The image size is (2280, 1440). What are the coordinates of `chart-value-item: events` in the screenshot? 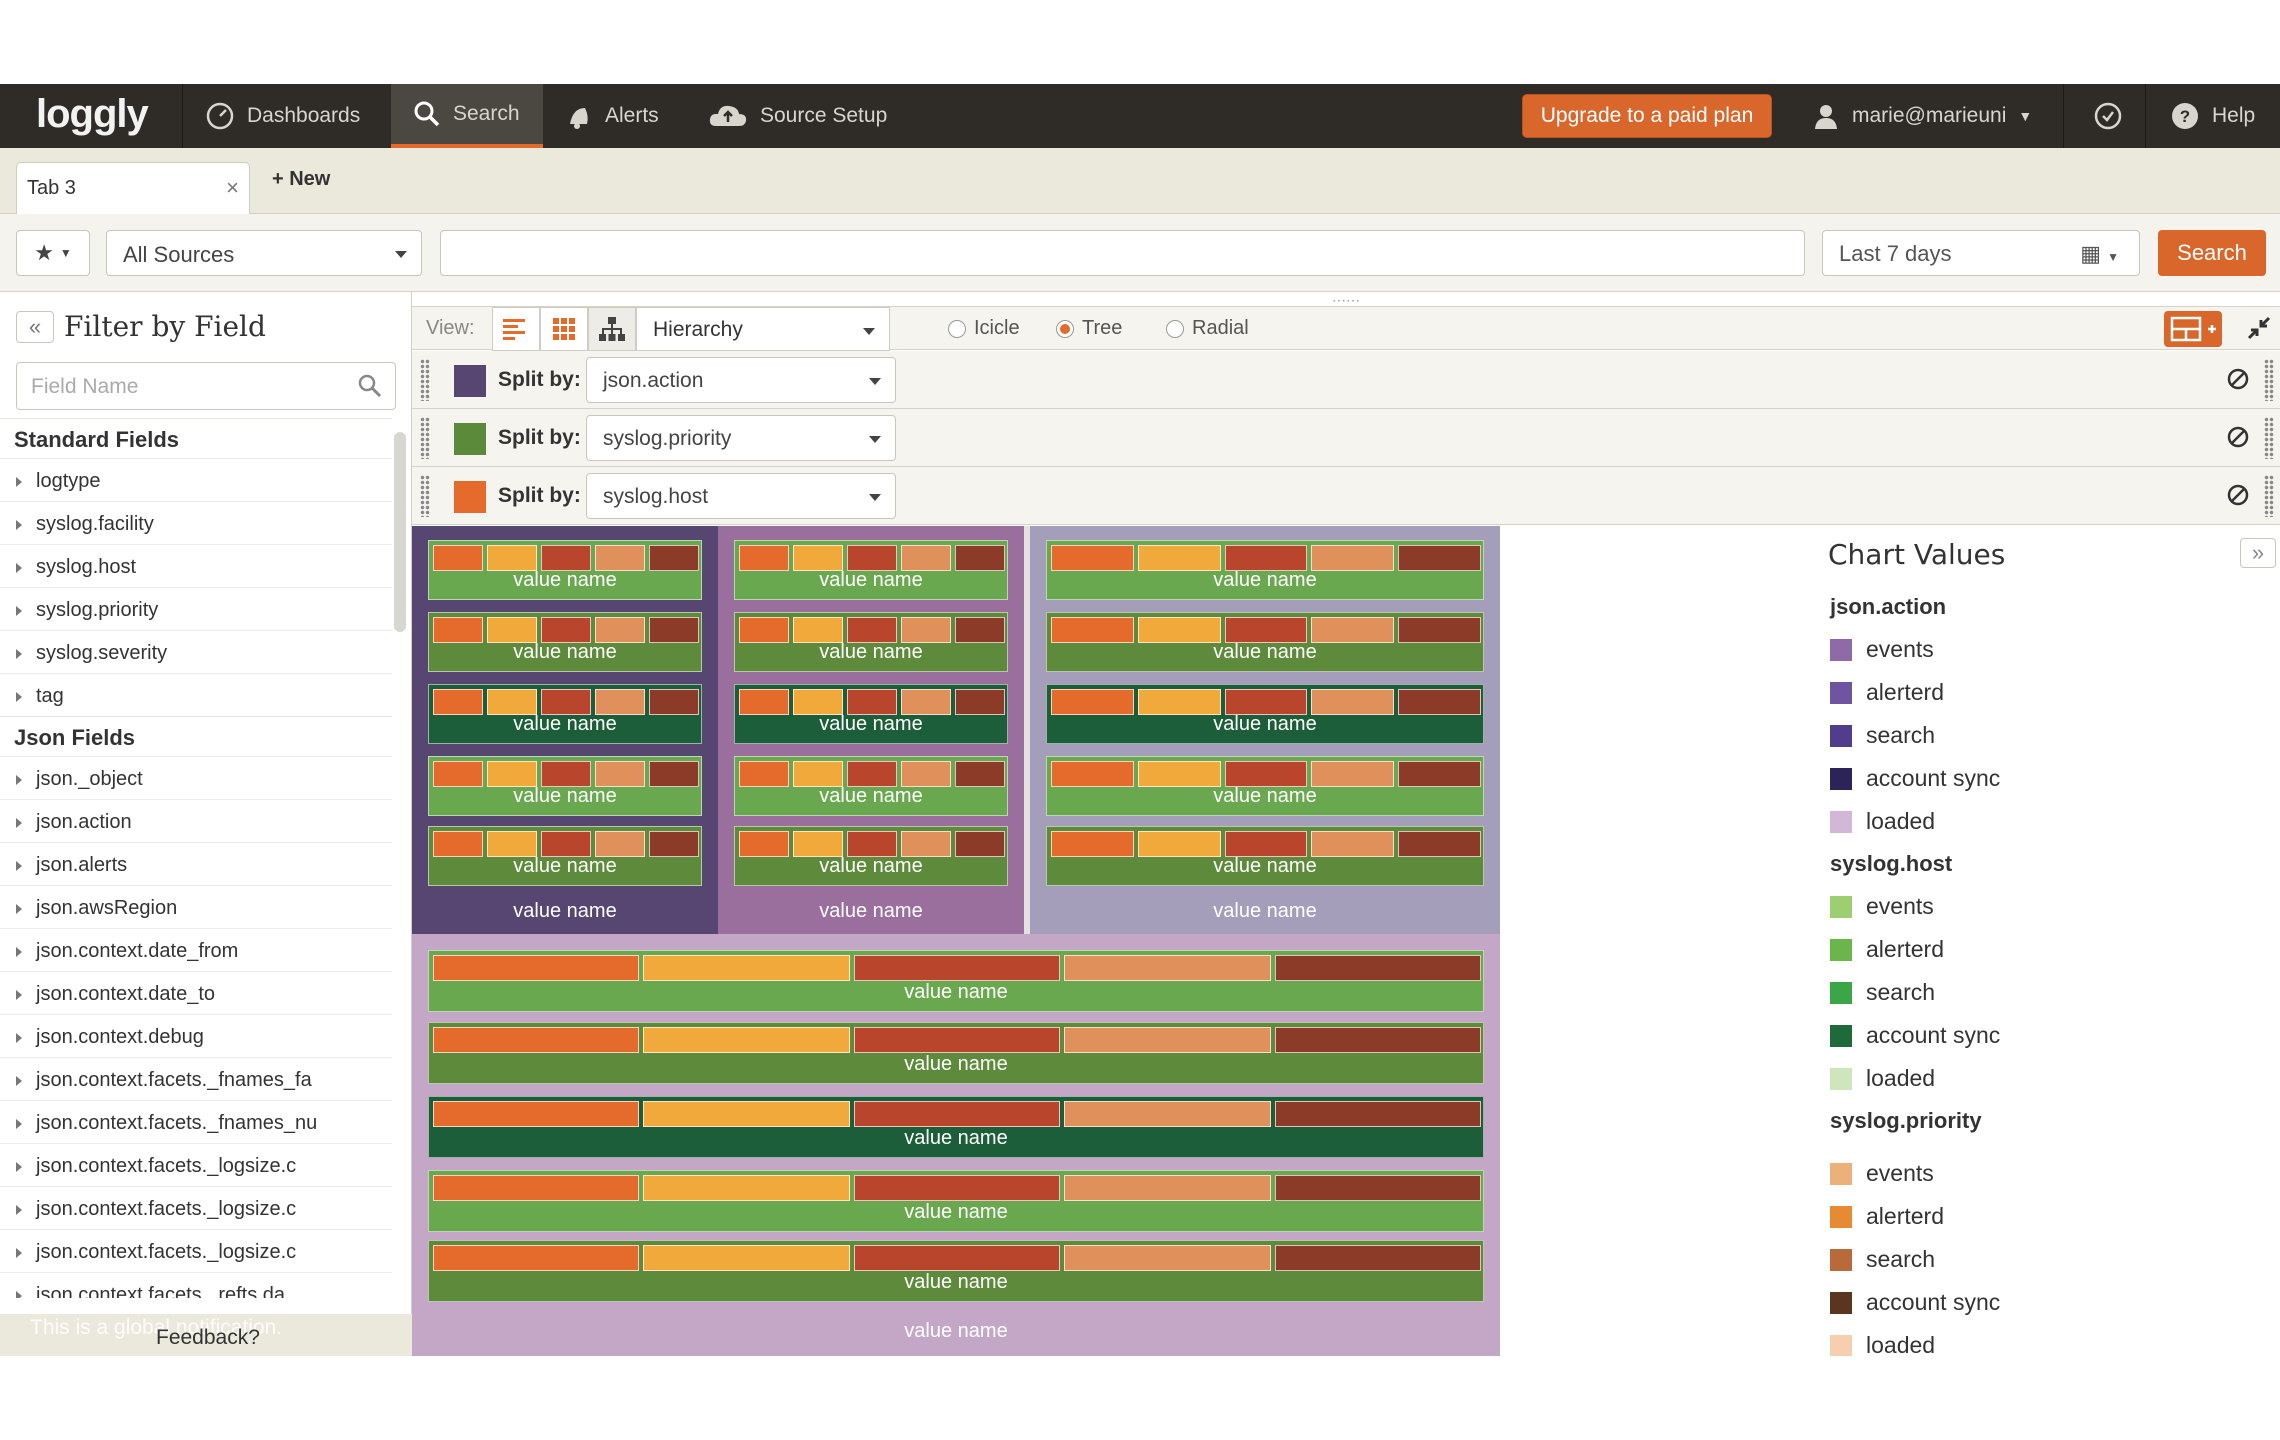 It's located at (1882, 649).